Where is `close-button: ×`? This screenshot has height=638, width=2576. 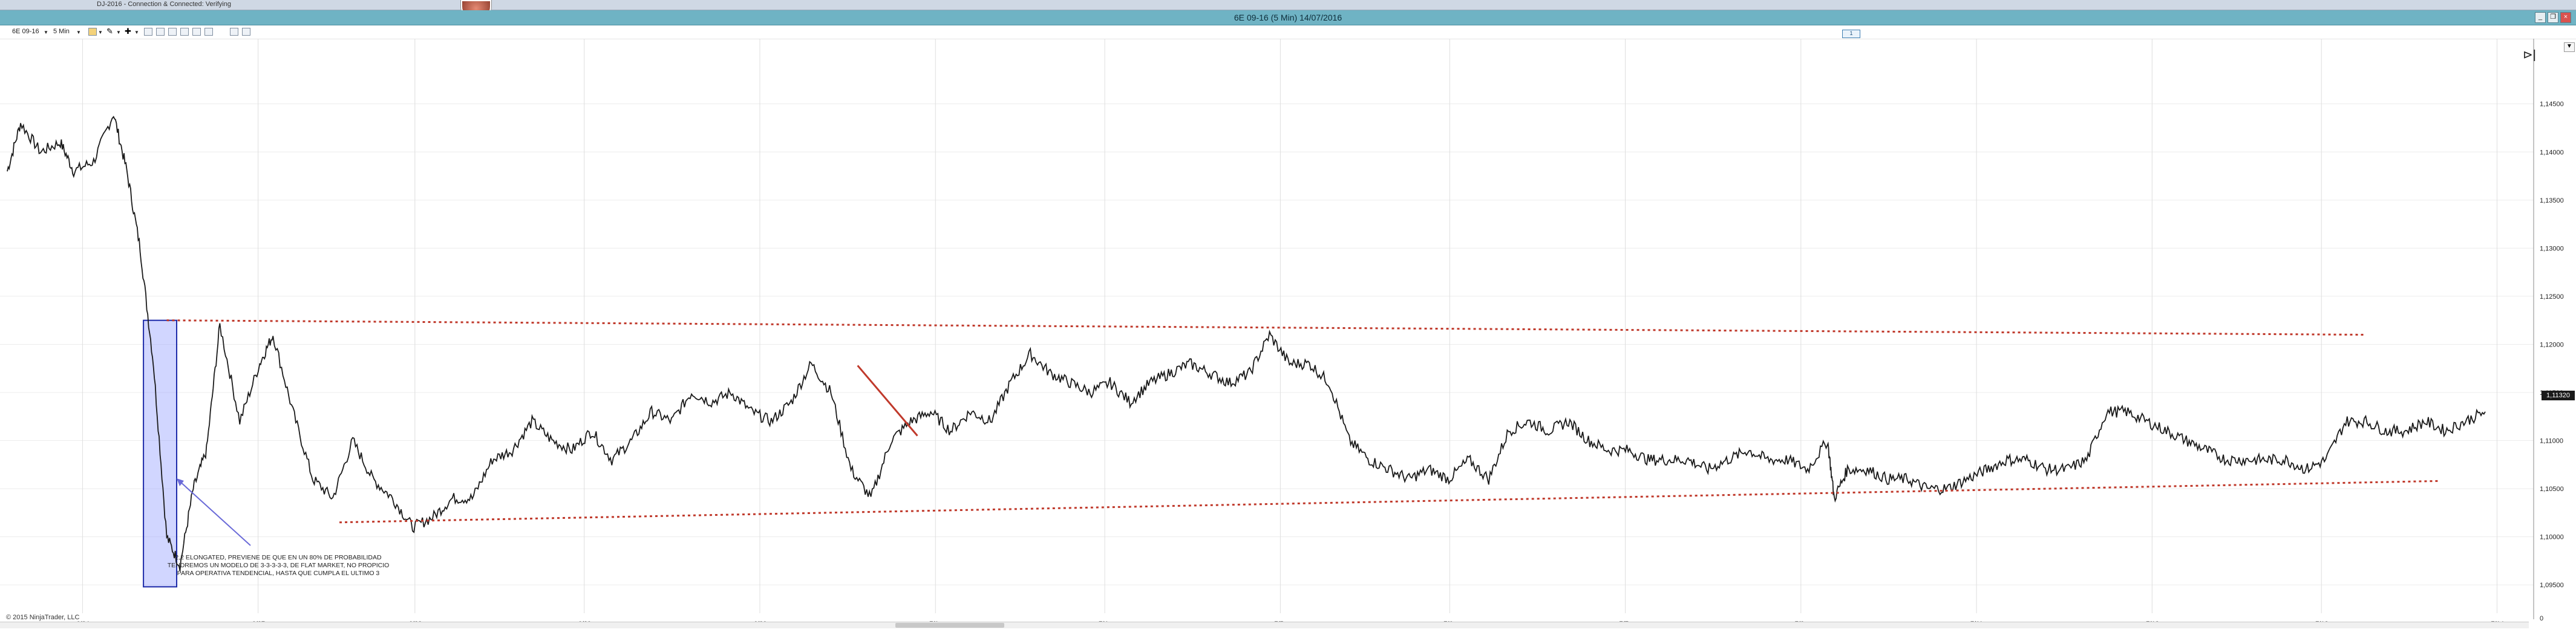 close-button: × is located at coordinates (2565, 17).